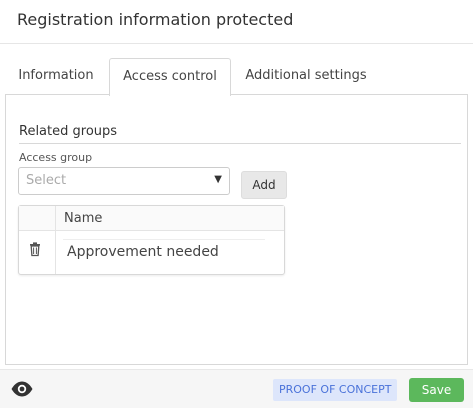 The height and width of the screenshot is (408, 473). Describe the element at coordinates (83, 218) in the screenshot. I see `column-header-name: Name` at that location.